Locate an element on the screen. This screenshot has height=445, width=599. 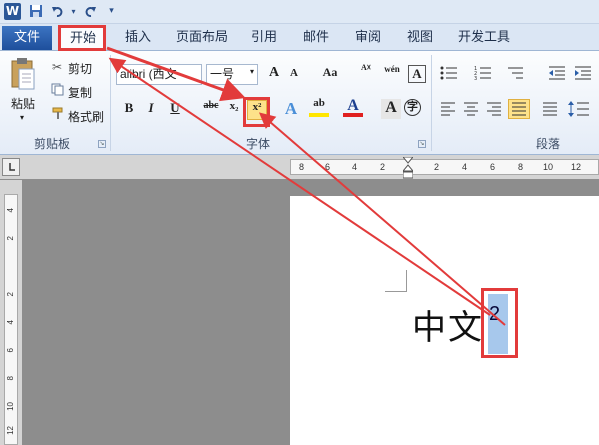
paste-icon is located at coordinates (23, 74).